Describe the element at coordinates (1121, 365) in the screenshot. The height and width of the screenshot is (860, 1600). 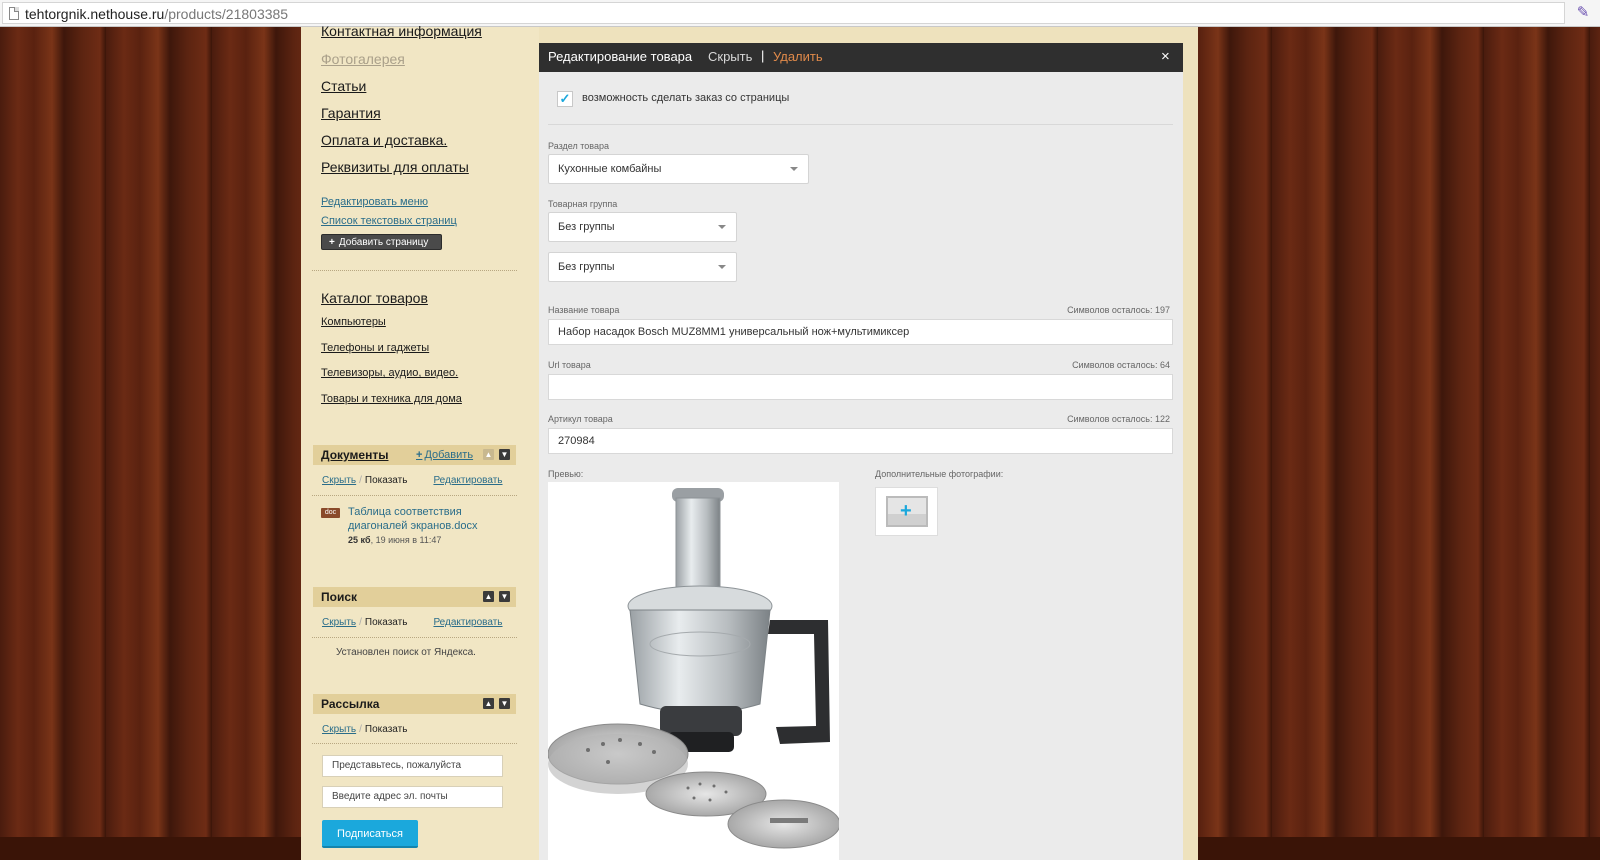
I see `url-chars-left: Символов осталось: 64` at that location.